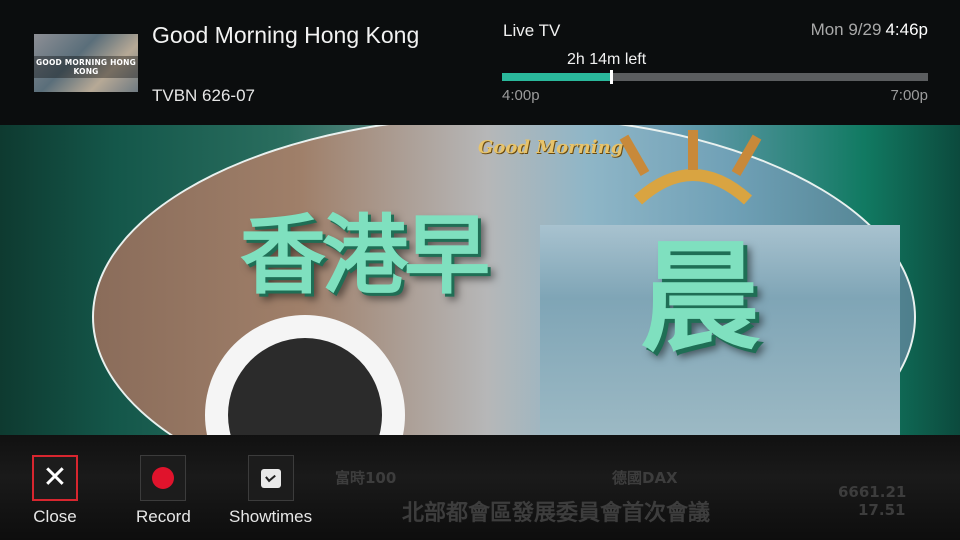 The image size is (960, 540). Describe the element at coordinates (612, 77) in the screenshot. I see `progress-playhead` at that location.